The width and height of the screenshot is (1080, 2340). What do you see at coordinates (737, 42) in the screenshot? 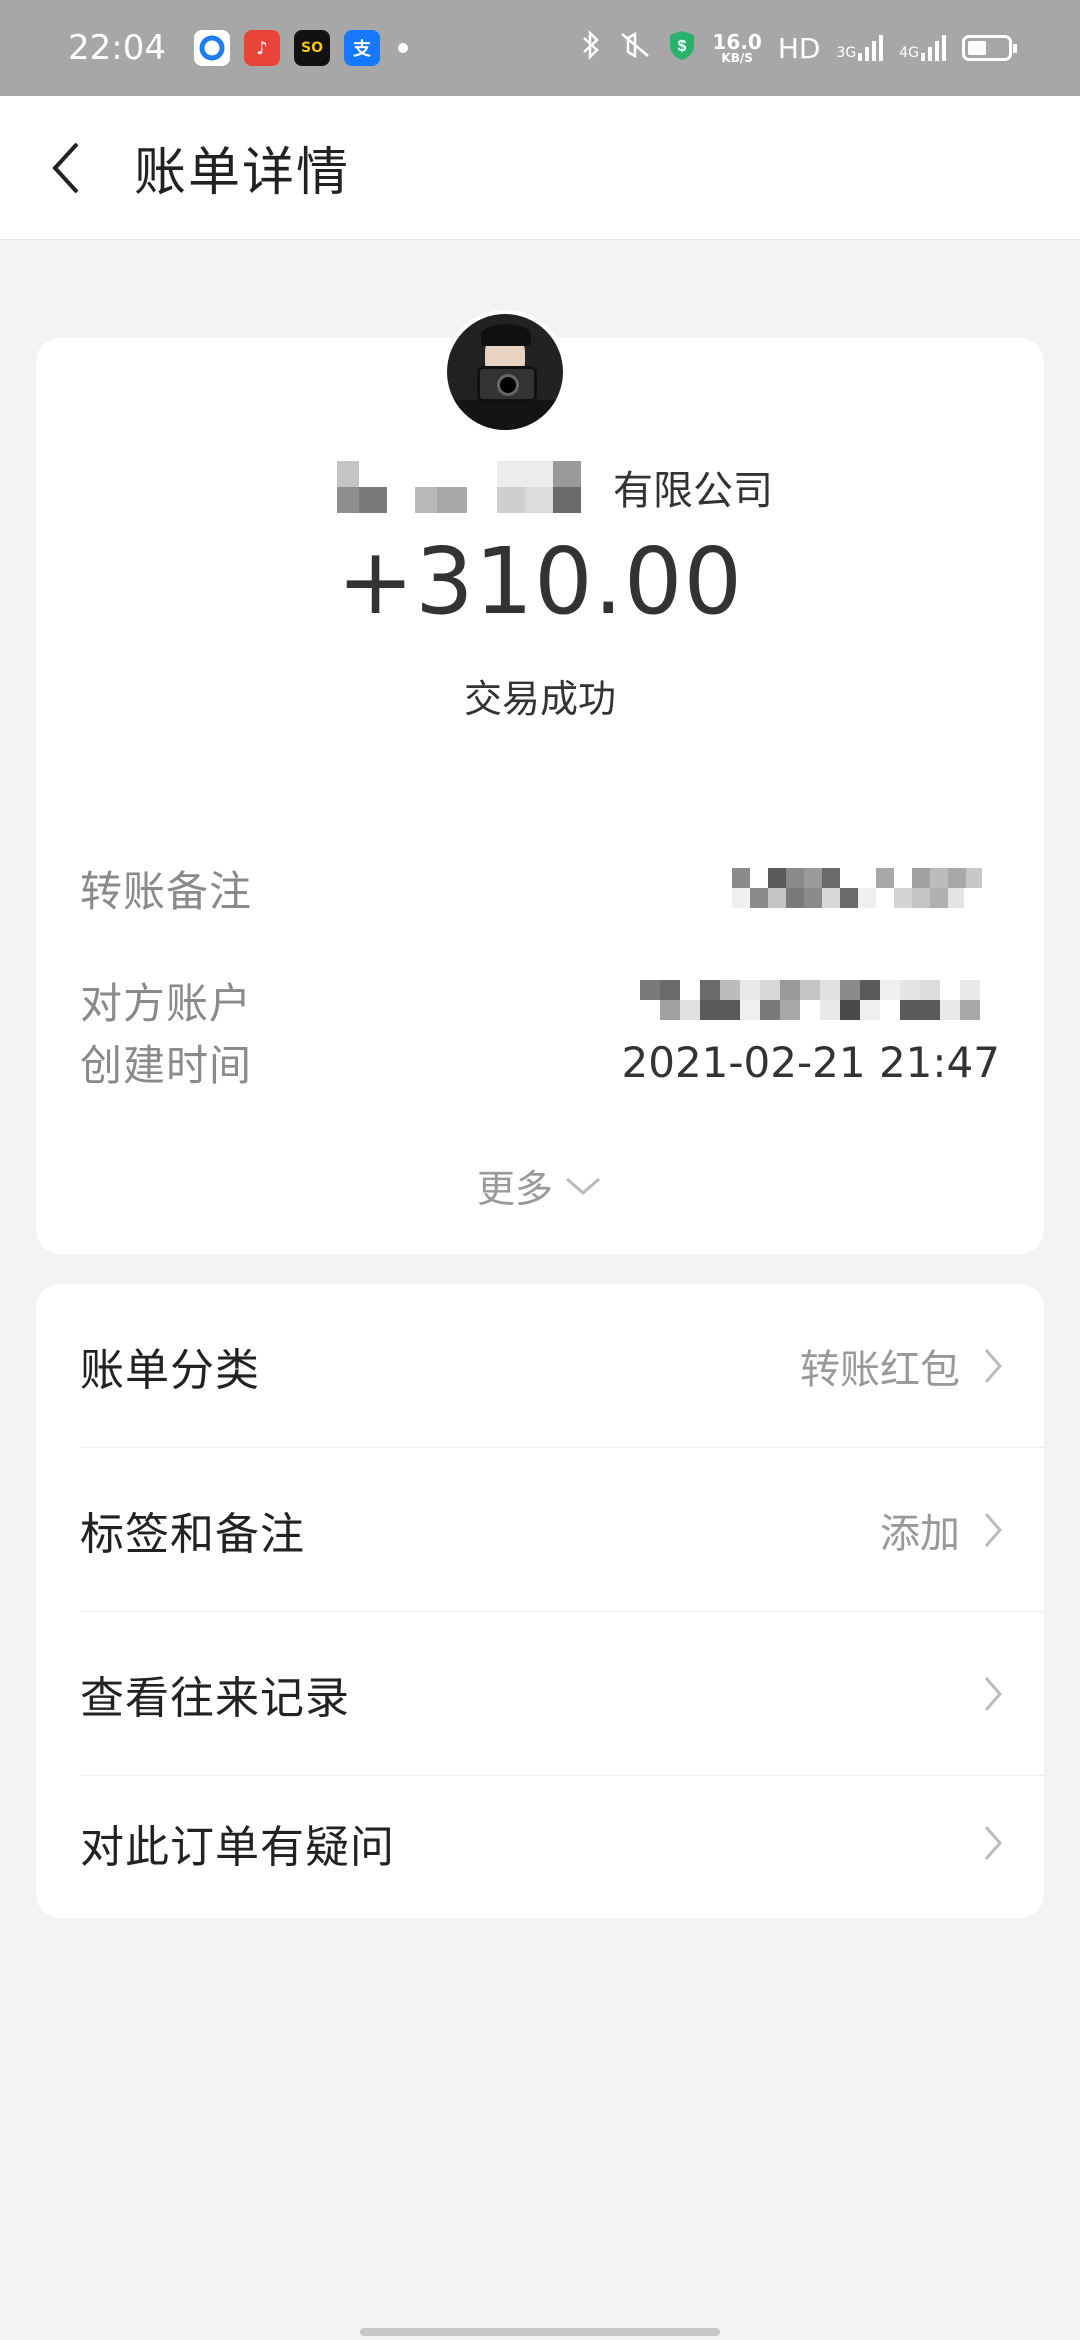
I see `network-speed-value: 16.0` at bounding box center [737, 42].